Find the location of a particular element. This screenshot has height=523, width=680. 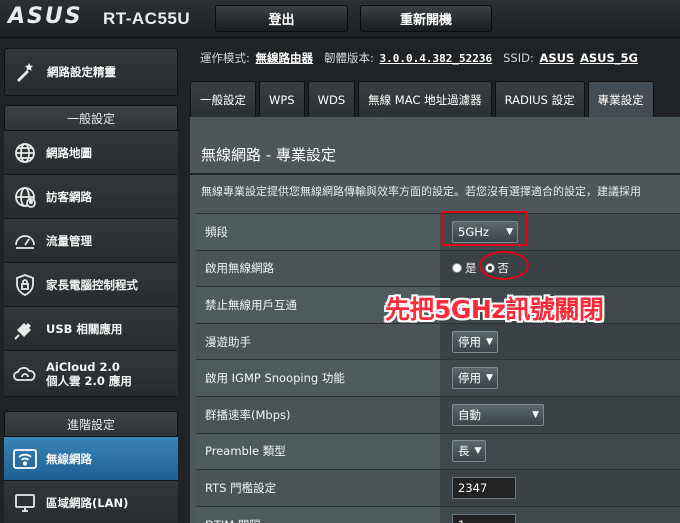

router-model: RT-AC55U is located at coordinates (147, 18).